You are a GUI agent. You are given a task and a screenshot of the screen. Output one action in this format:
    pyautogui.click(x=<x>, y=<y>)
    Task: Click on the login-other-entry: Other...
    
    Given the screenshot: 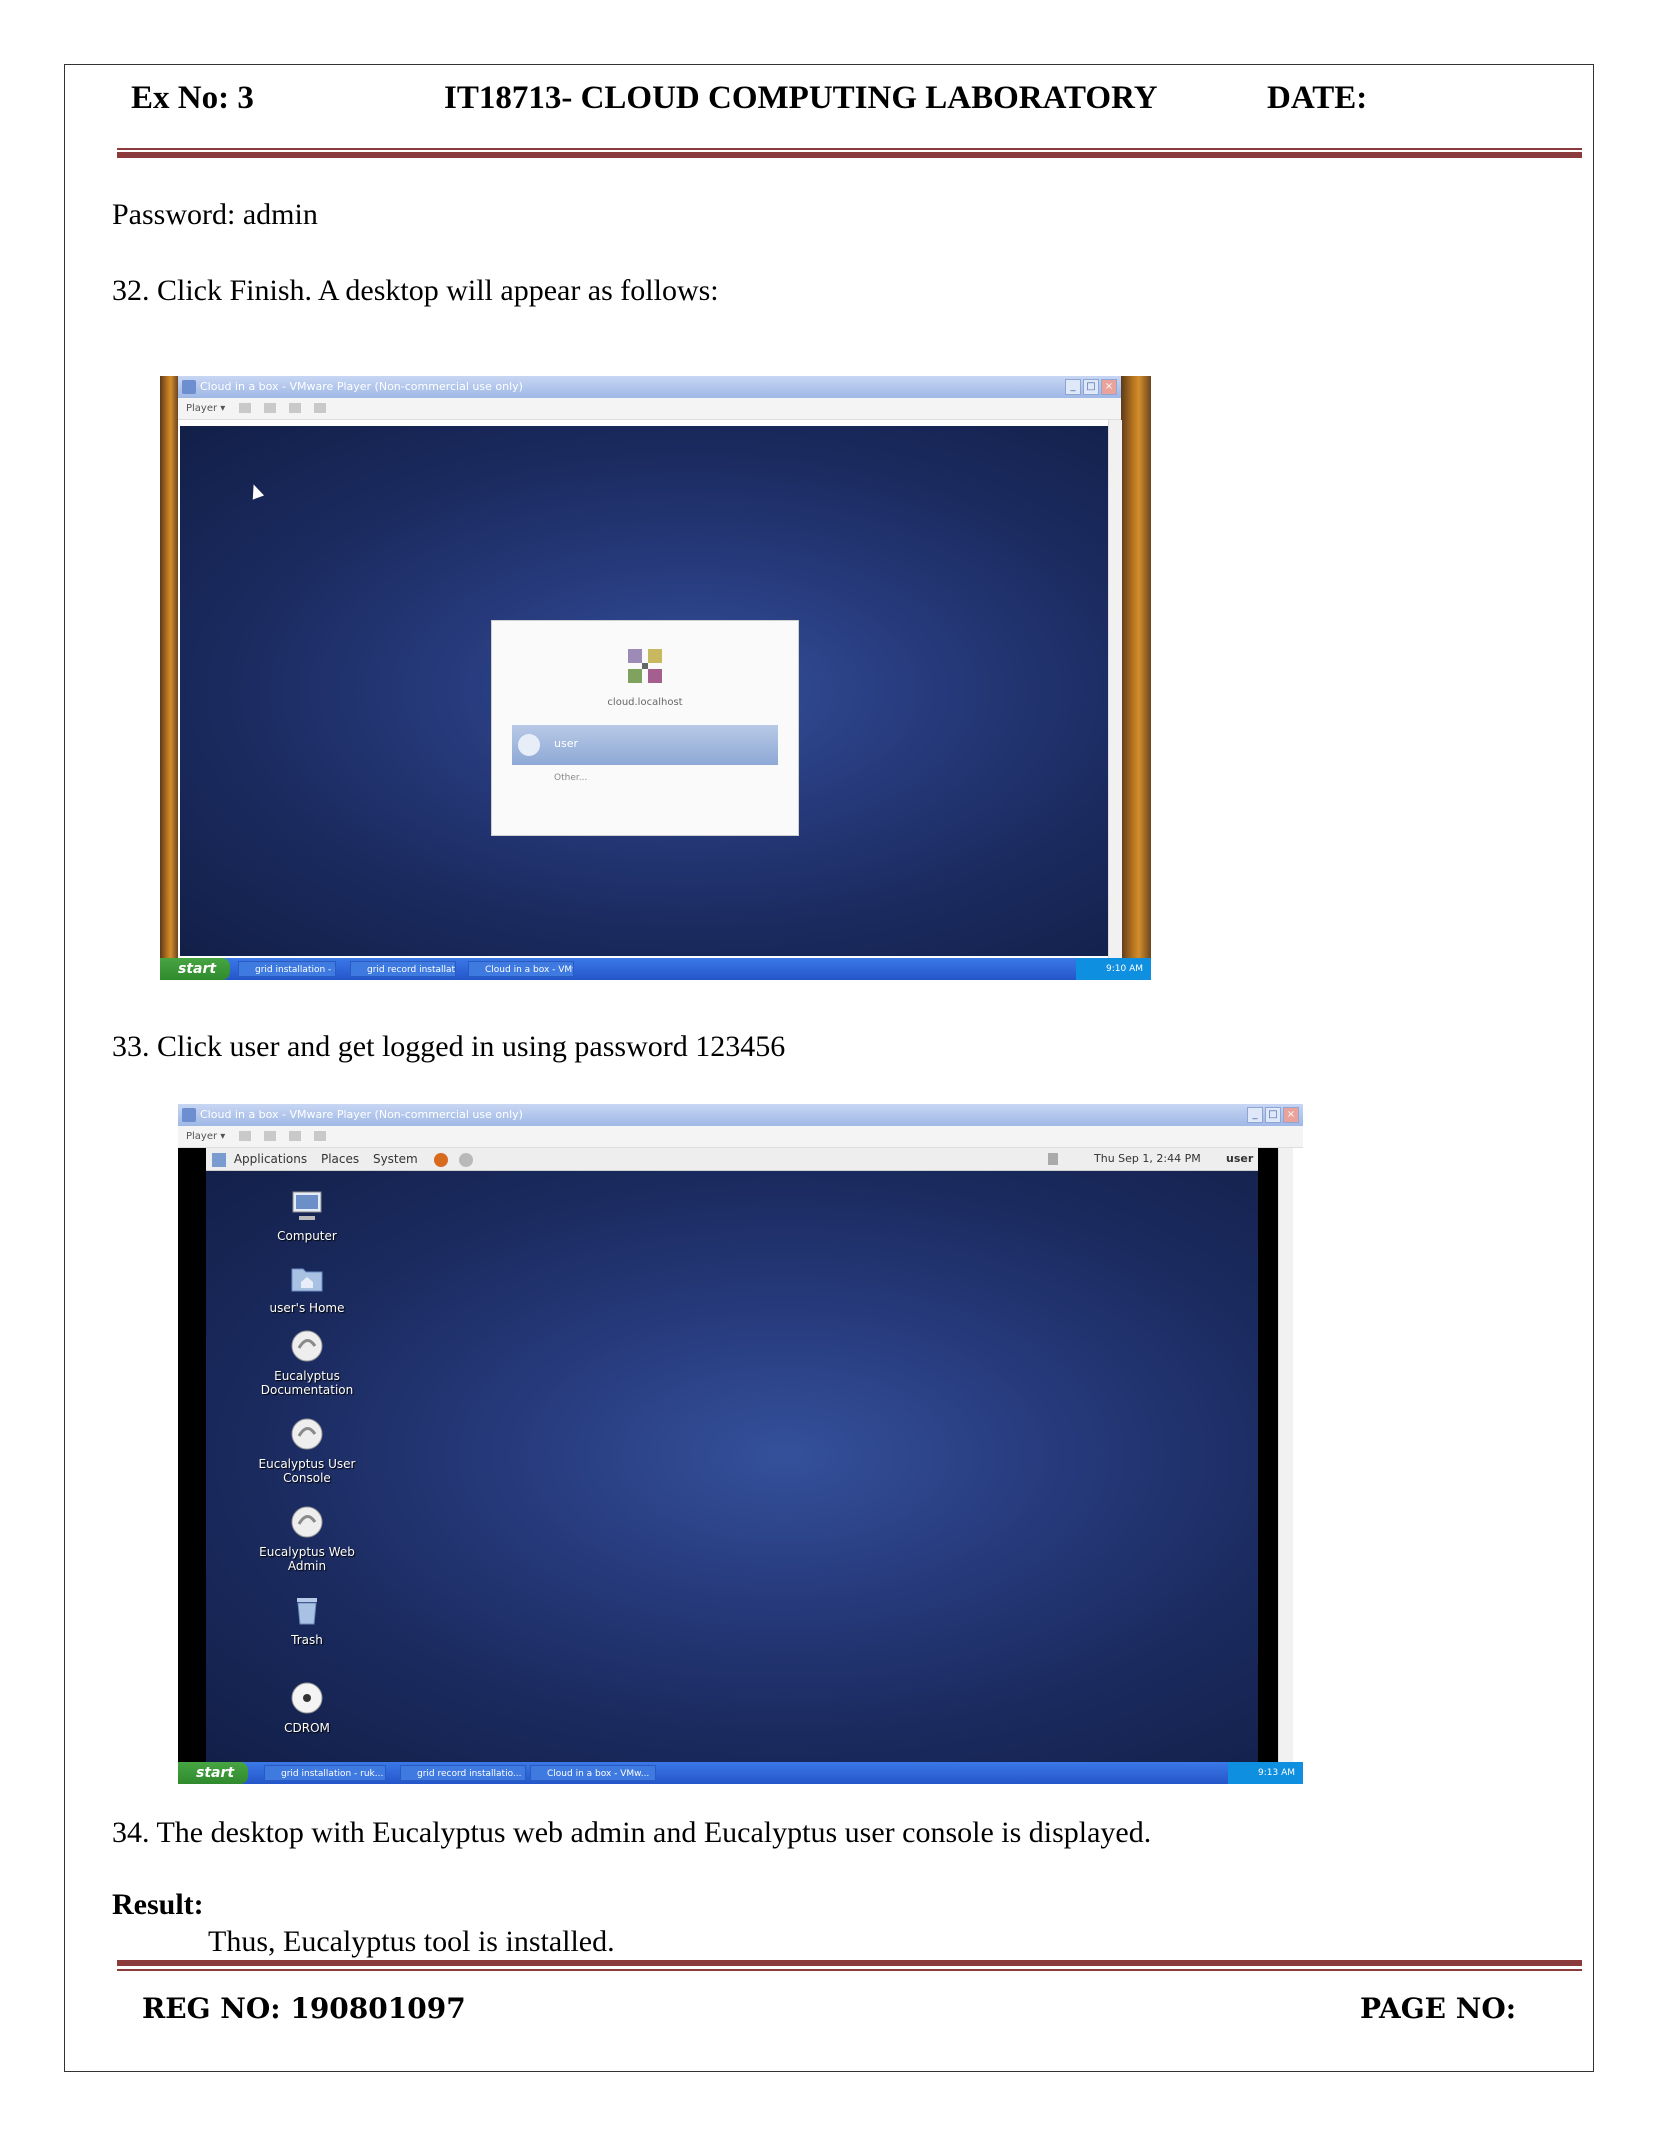 What is the action you would take?
    pyautogui.click(x=570, y=778)
    